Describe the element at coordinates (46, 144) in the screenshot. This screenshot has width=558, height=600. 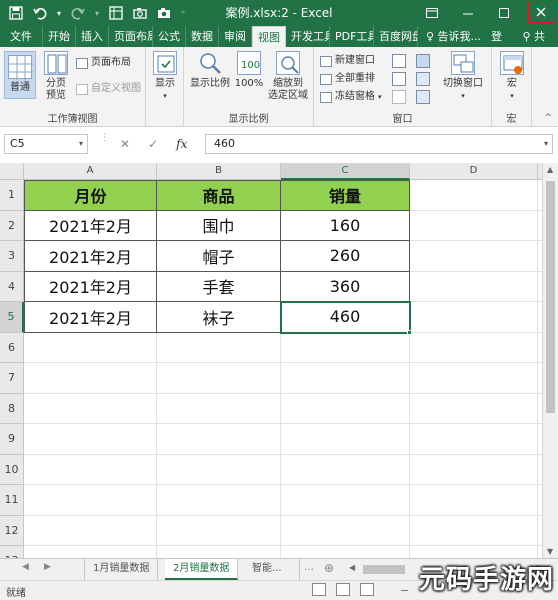
I see `name-box: C5 ▾` at that location.